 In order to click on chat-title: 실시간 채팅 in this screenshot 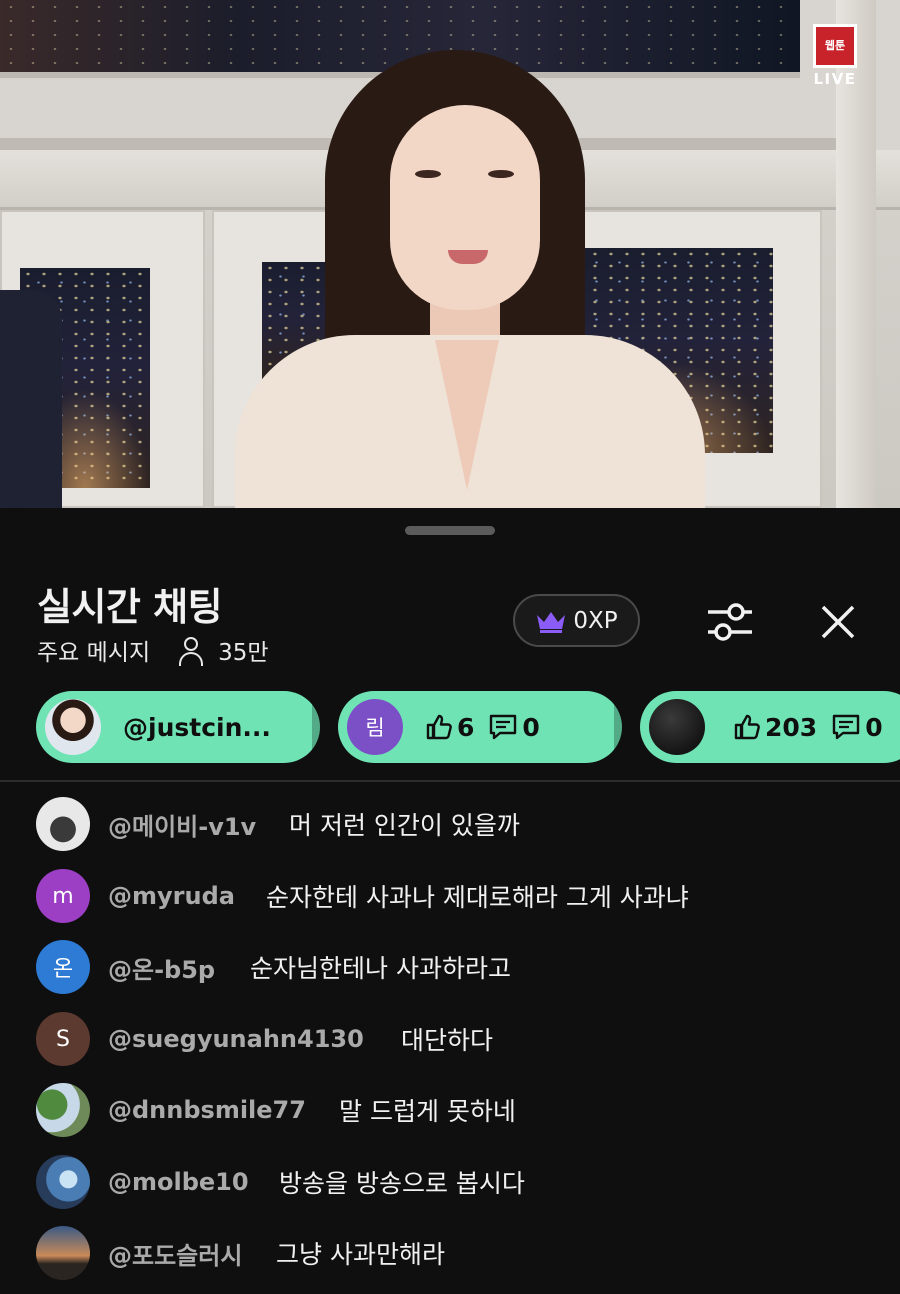, I will do `click(130, 607)`.